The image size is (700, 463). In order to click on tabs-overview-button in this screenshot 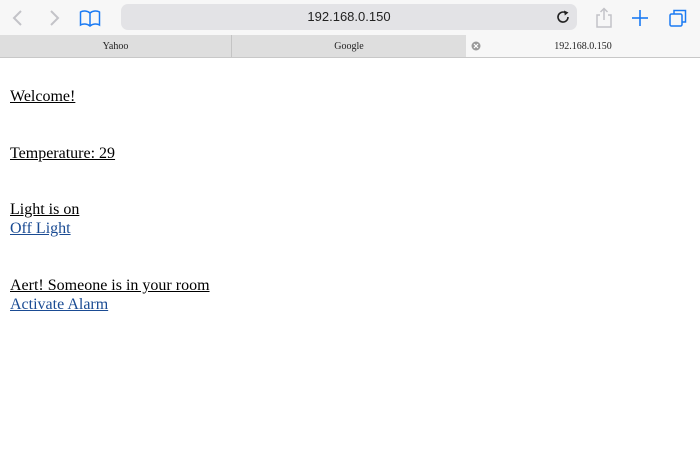, I will do `click(678, 18)`.